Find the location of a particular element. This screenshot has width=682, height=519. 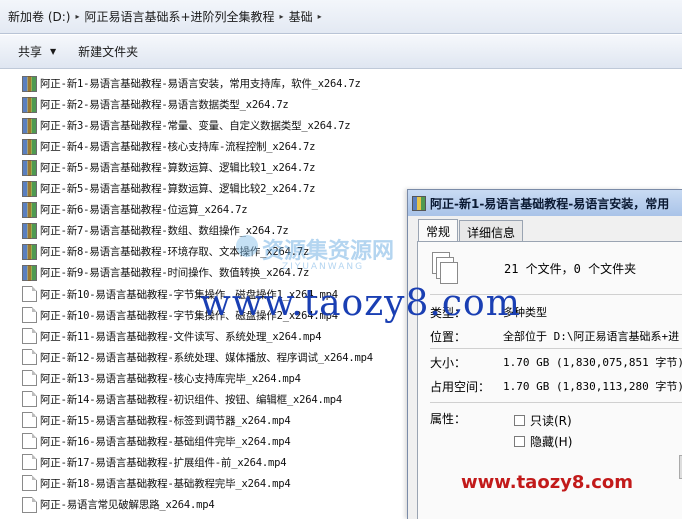

file-row: 阿正-新3-易语言基础教程-常量、变量、自定义数据类型_x264.7z is located at coordinates (186, 125).